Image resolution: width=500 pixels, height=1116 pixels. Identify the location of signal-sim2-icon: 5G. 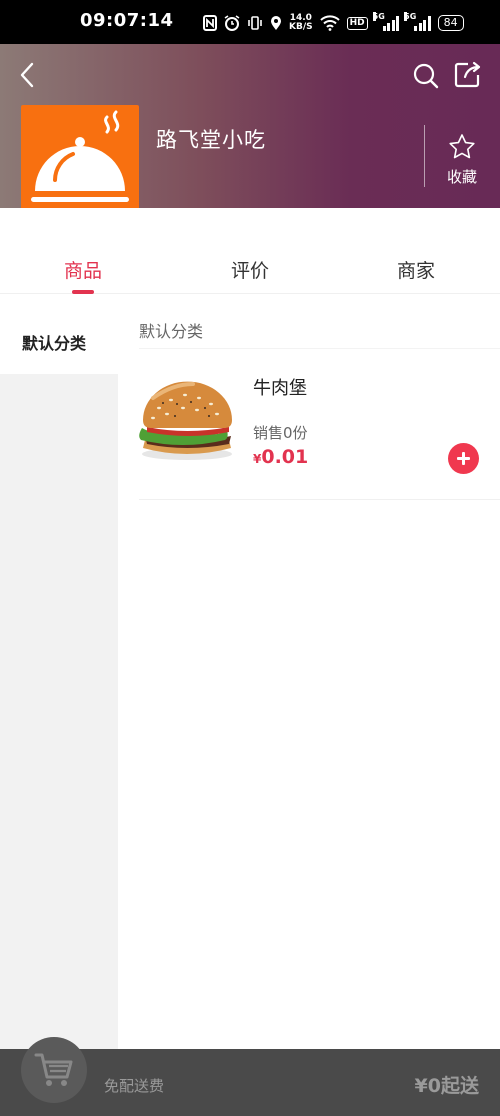
(417, 21).